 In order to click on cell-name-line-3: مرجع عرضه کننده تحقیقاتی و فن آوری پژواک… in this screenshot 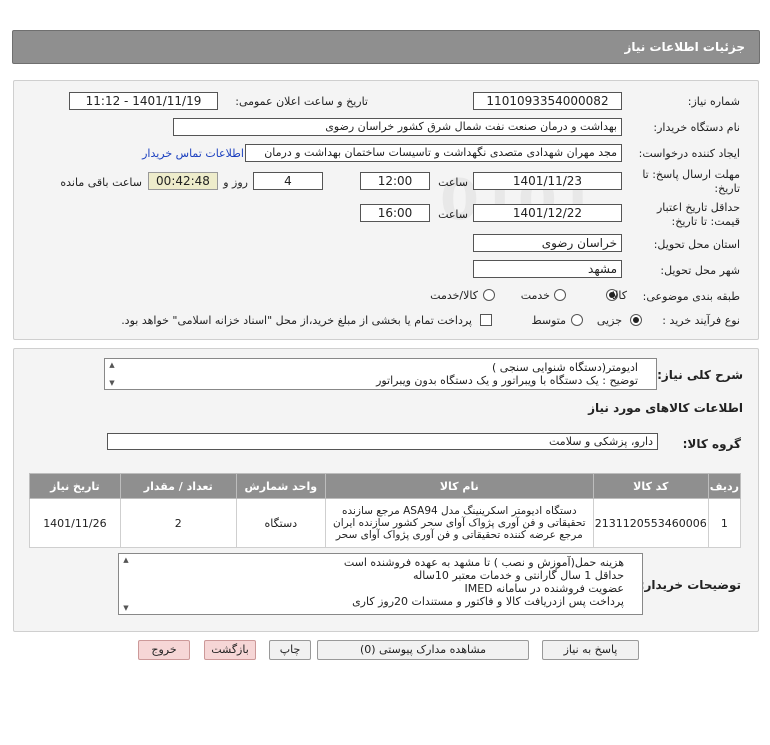, I will do `click(459, 535)`.